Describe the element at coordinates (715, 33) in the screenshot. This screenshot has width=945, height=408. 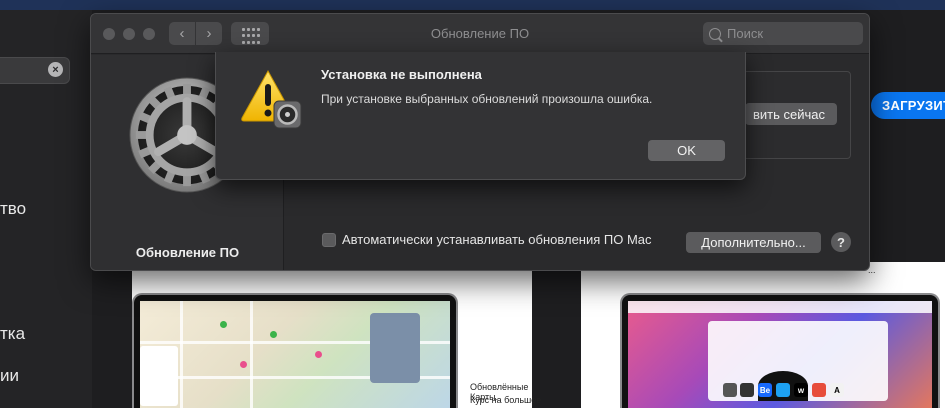
I see `search-icon` at that location.